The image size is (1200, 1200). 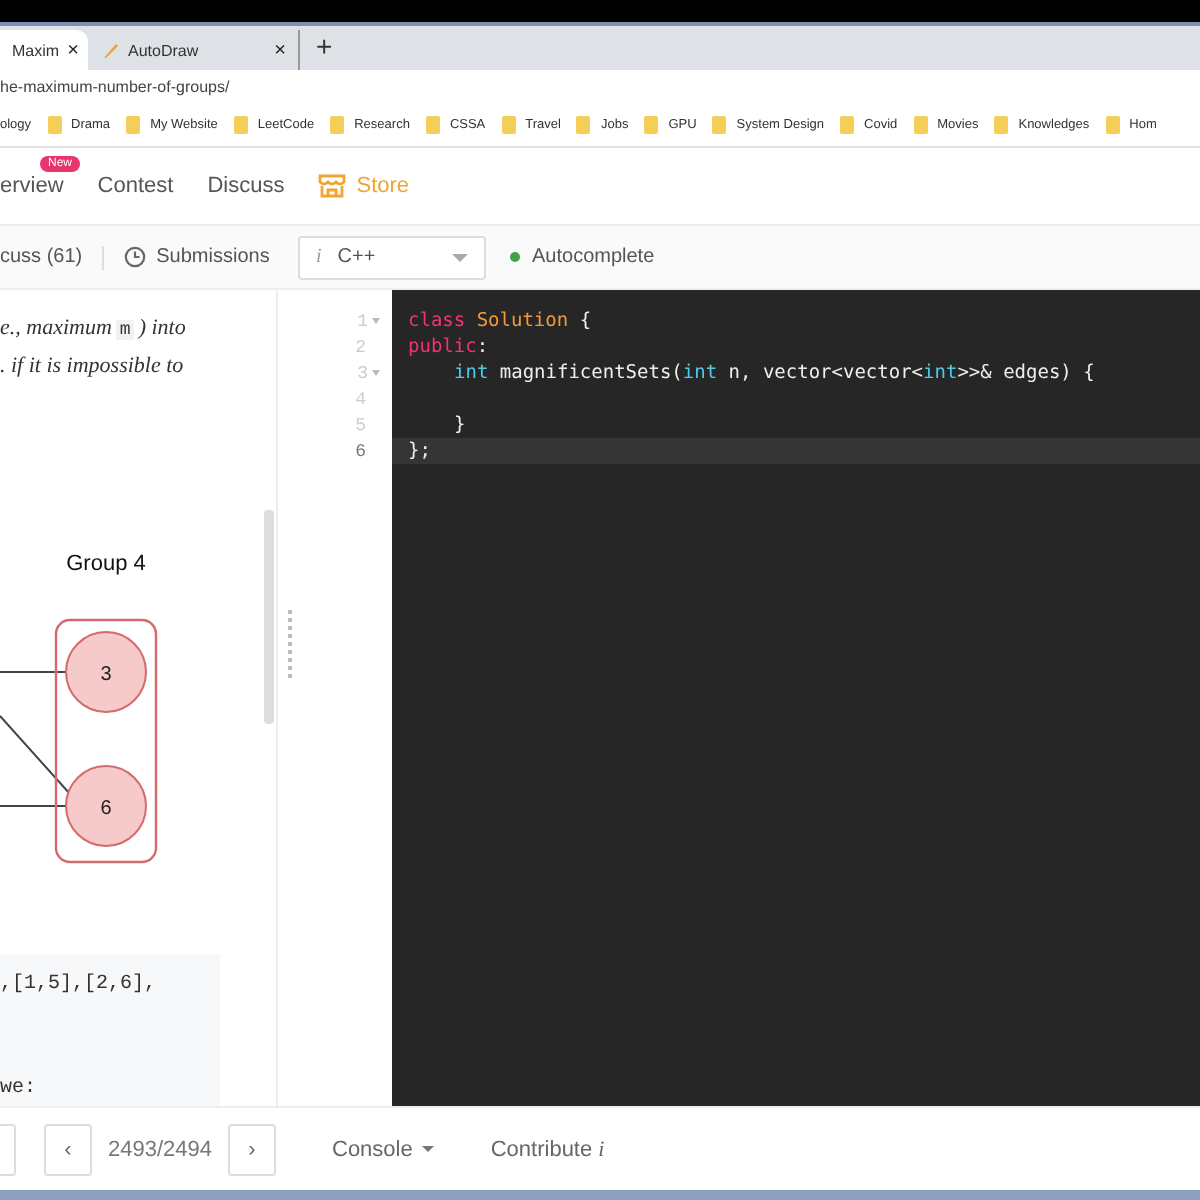 I want to click on nav-link: erview, so click(x=32, y=186).